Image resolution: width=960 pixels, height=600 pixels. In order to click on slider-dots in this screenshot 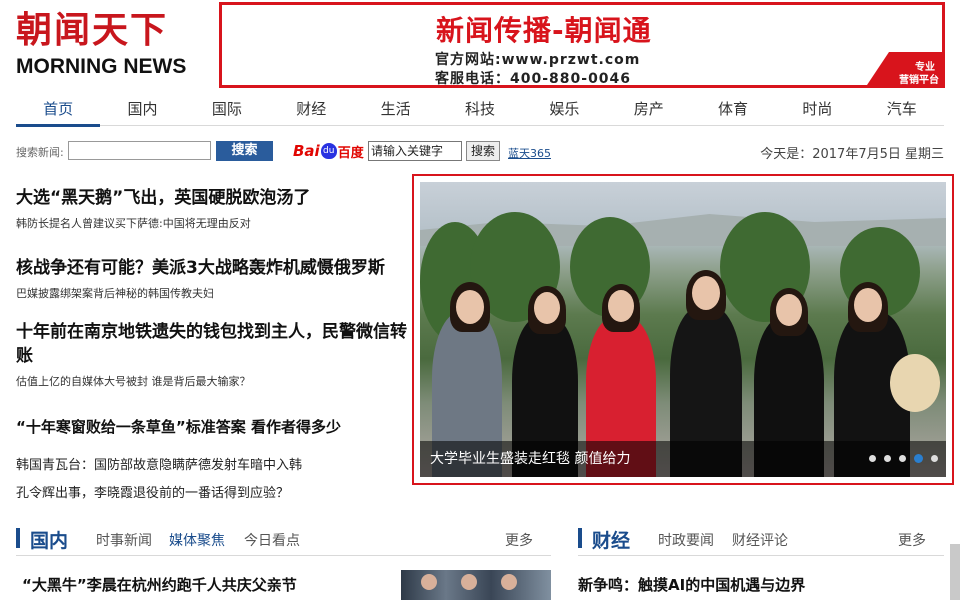, I will do `click(903, 458)`.